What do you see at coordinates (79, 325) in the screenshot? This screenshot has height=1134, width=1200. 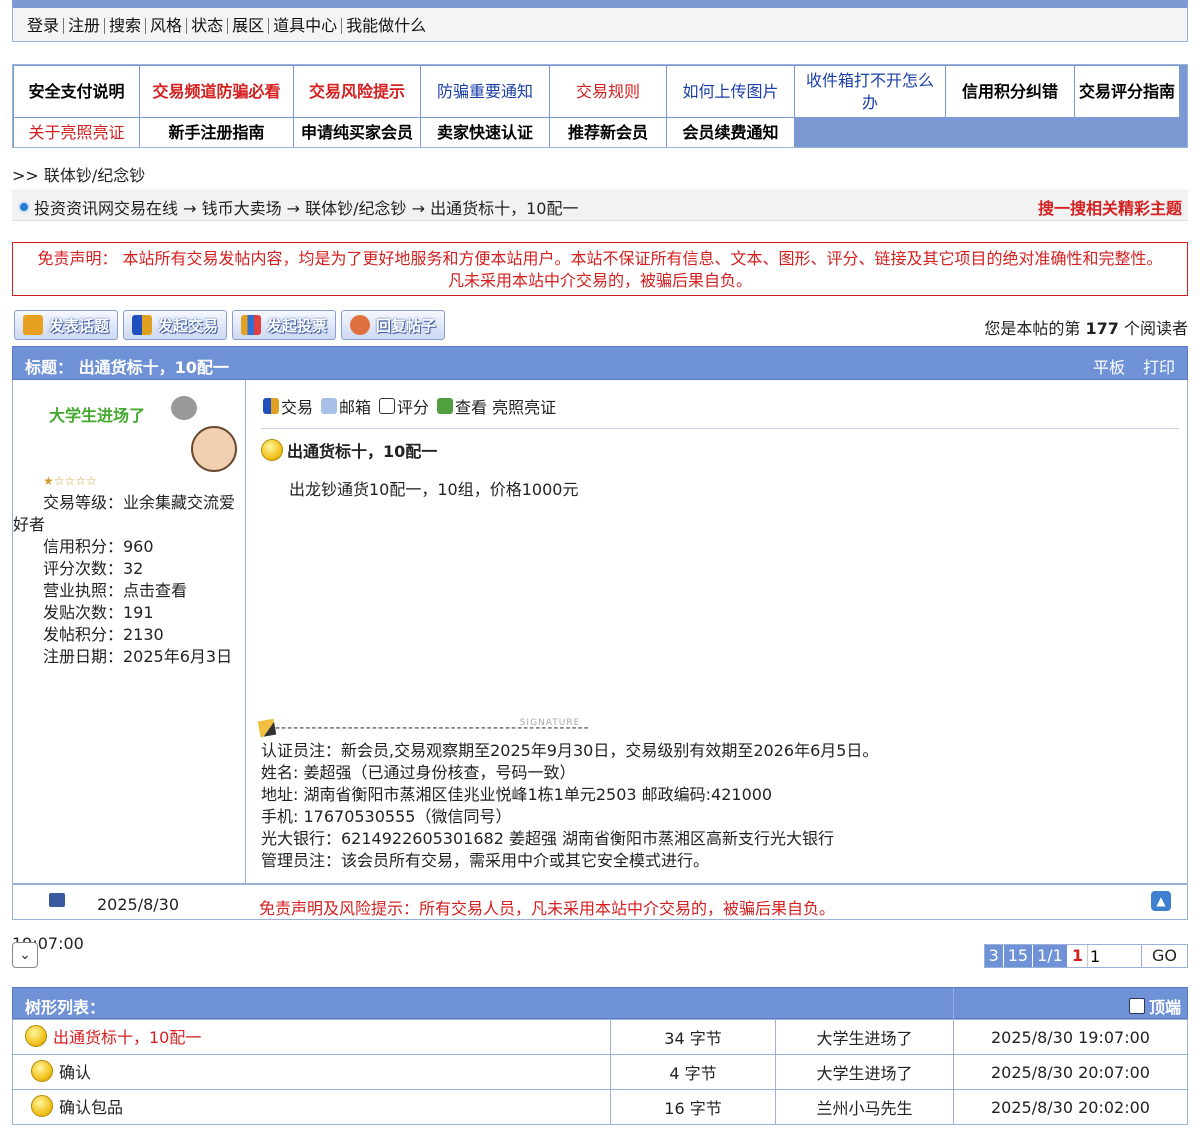 I see `button-label: 发表话题` at bounding box center [79, 325].